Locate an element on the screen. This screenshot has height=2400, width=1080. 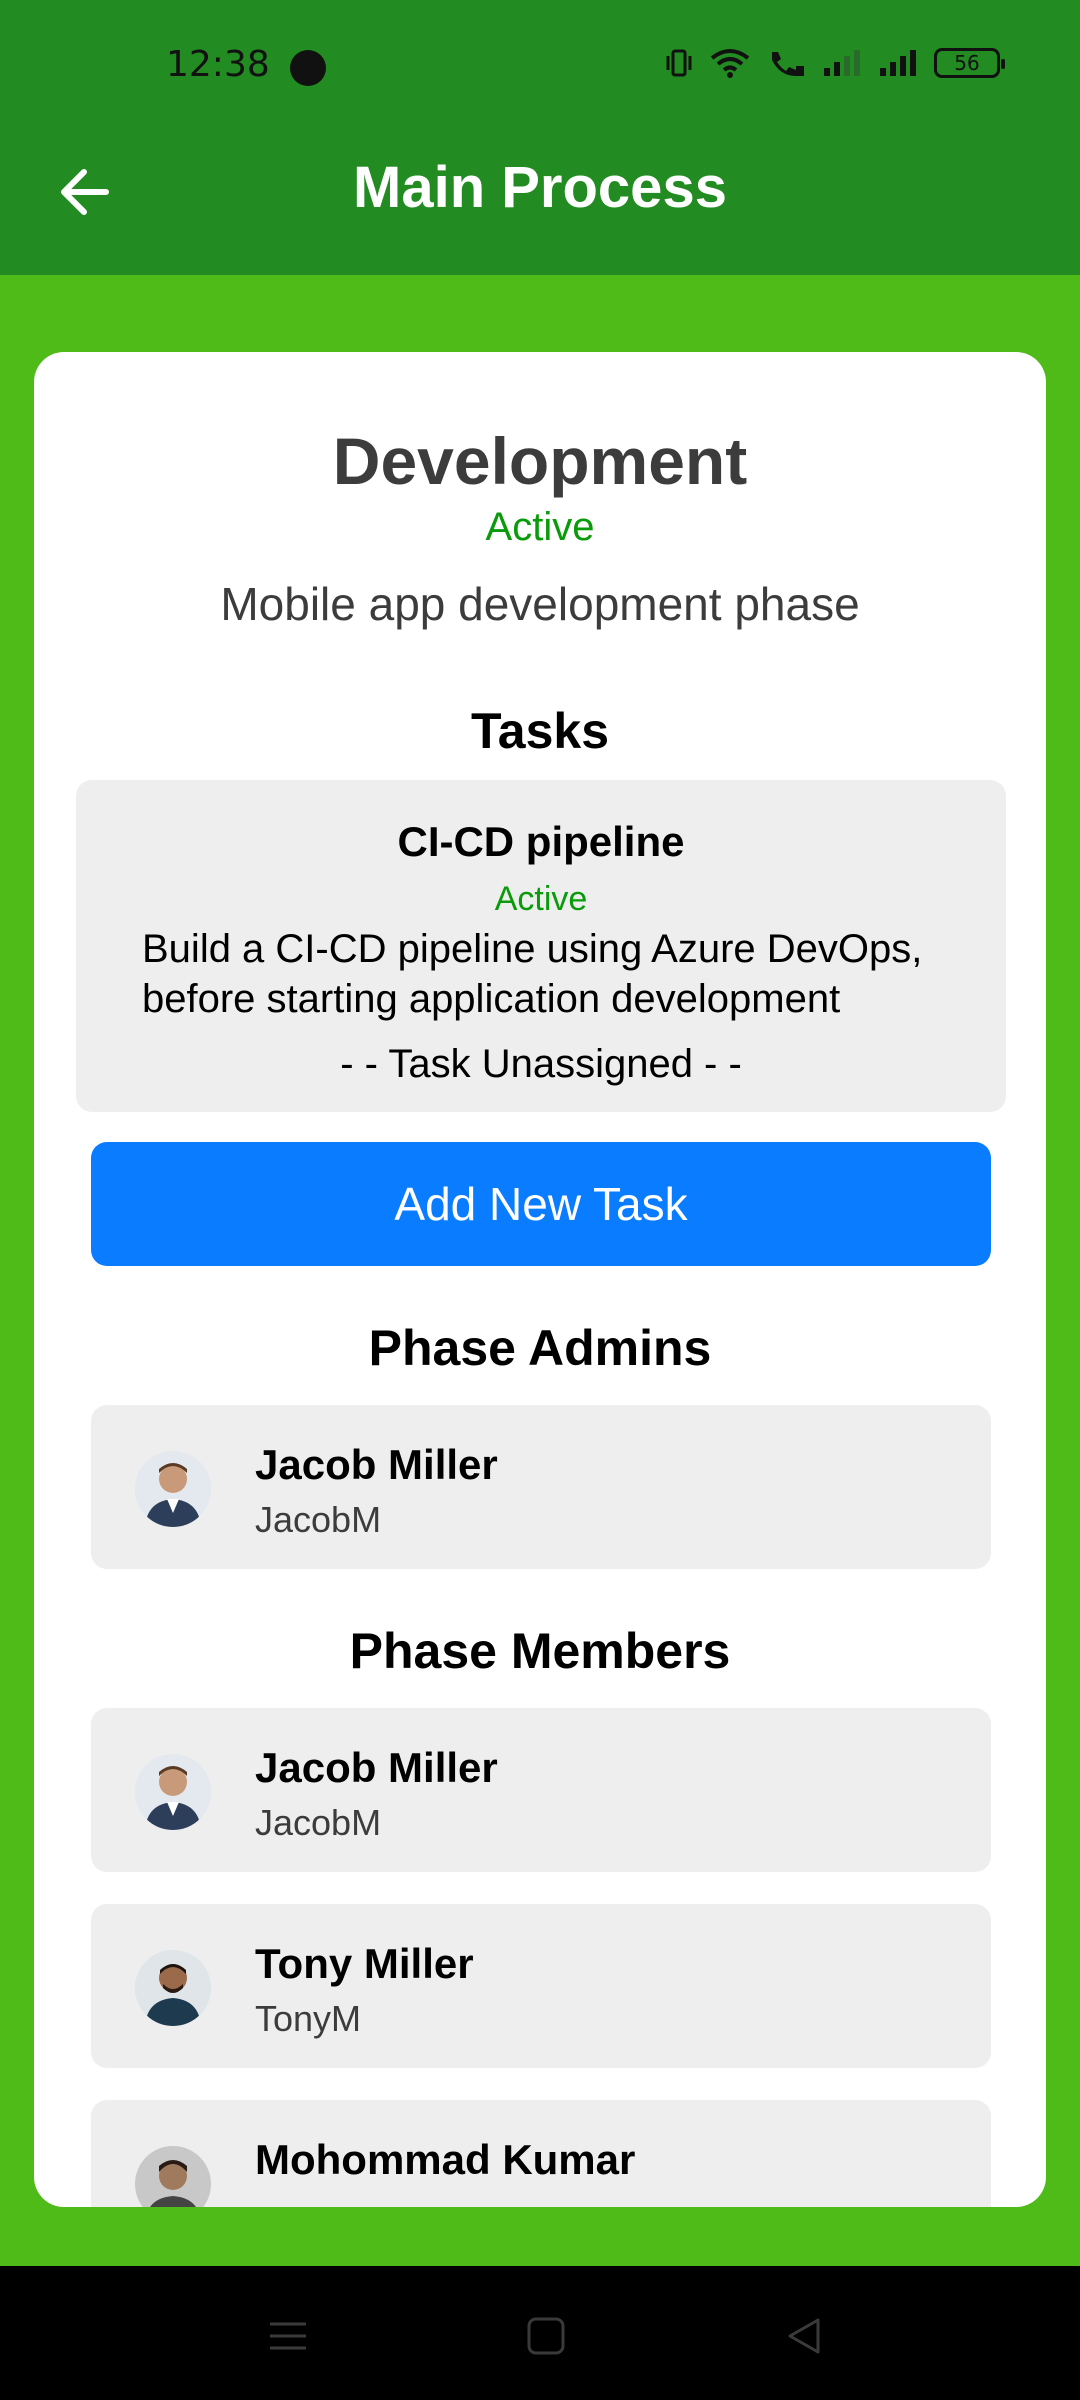
battery-indicator: 56 is located at coordinates (969, 63).